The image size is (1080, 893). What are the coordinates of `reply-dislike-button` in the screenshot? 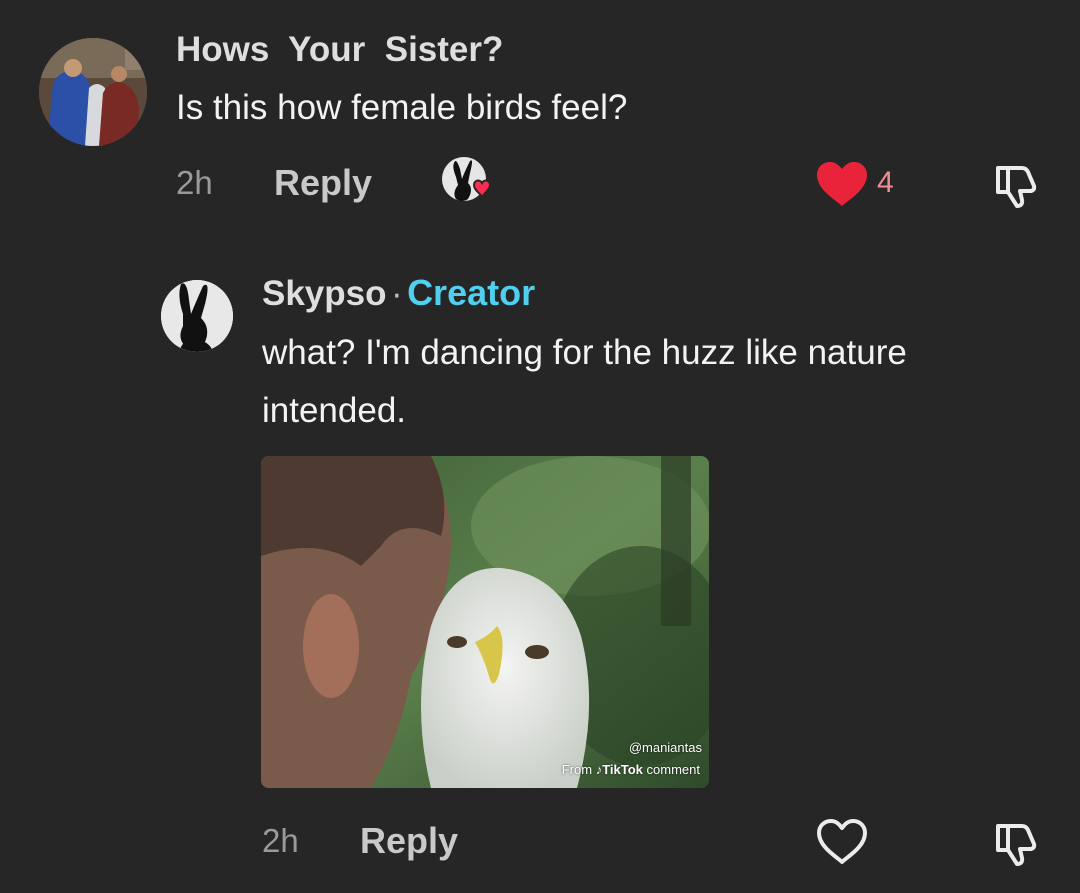 It's located at (1013, 843).